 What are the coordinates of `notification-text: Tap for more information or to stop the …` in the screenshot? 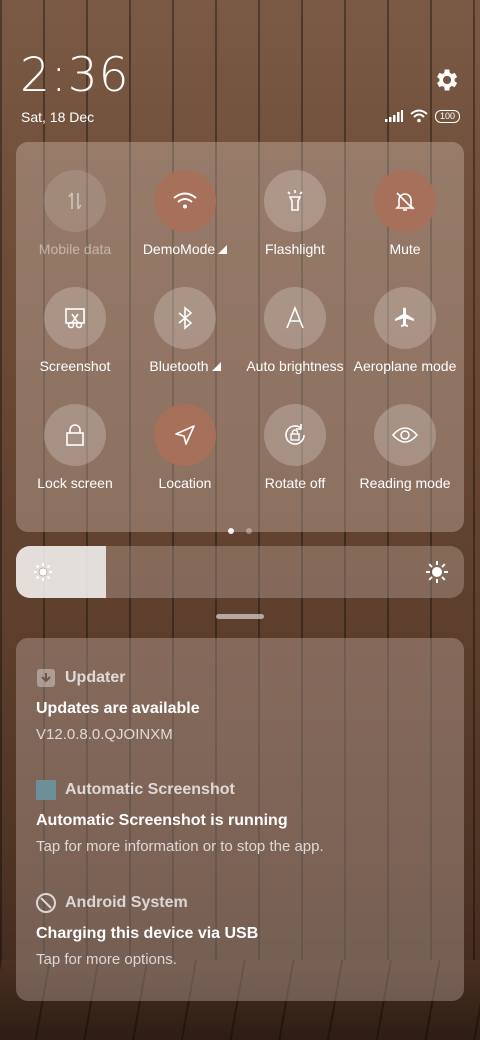 It's located at (180, 846).